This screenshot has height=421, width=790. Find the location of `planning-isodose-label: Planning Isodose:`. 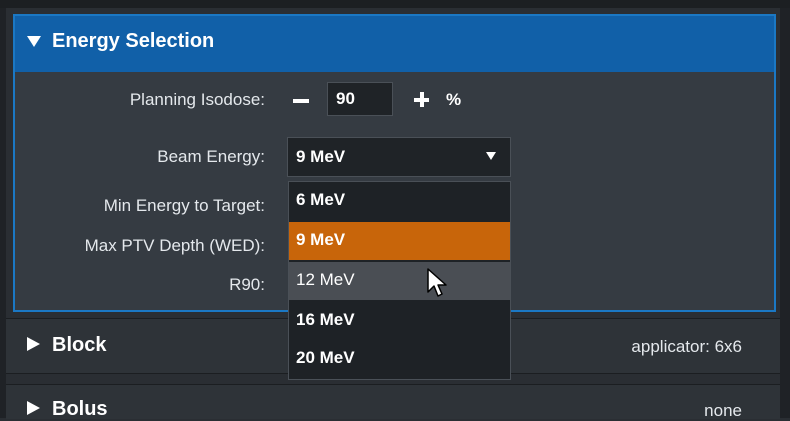

planning-isodose-label: Planning Isodose: is located at coordinates (197, 99).